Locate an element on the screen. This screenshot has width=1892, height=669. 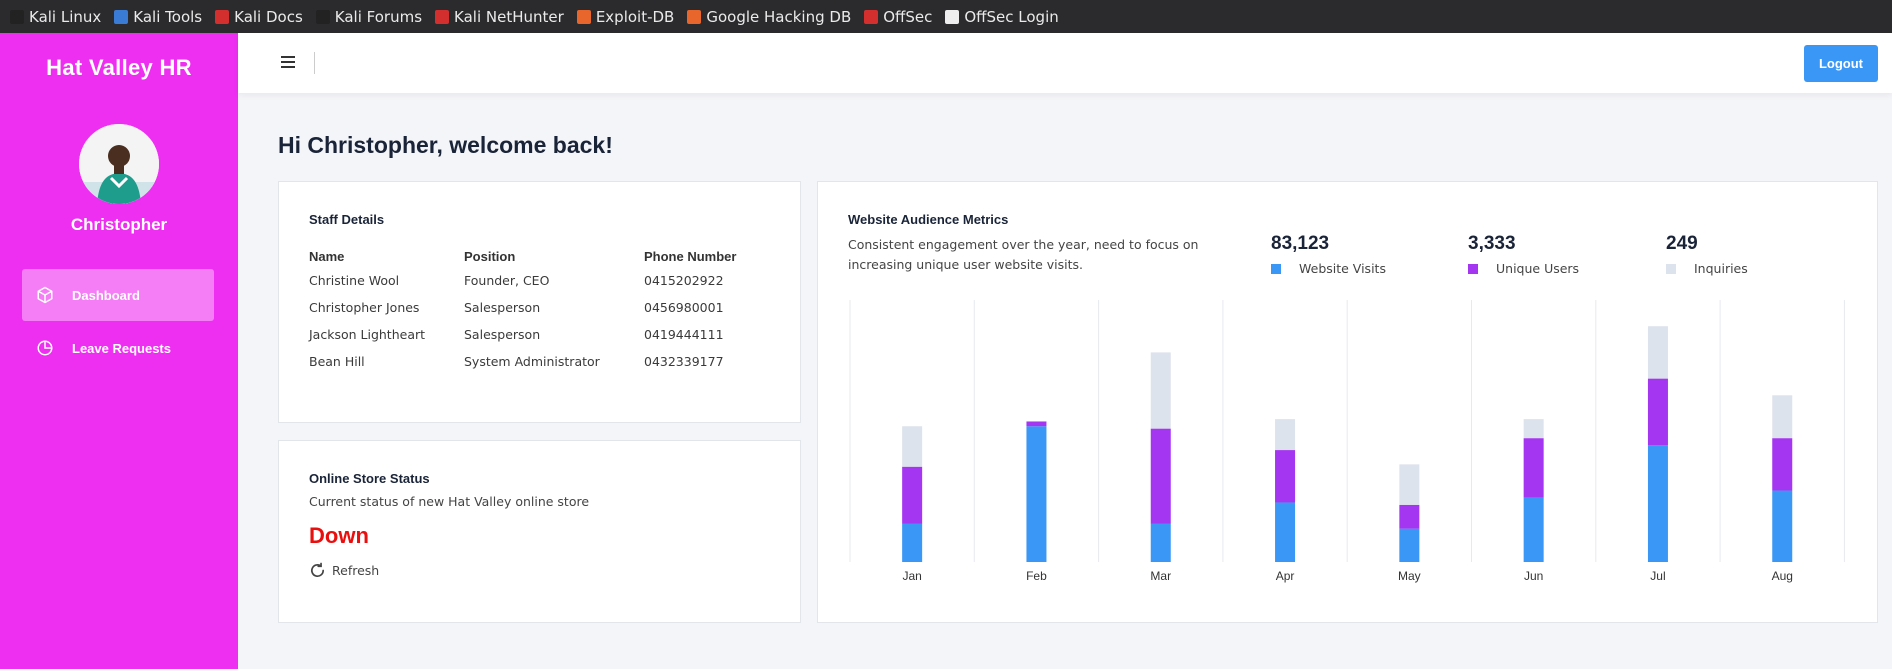
table-row: Christine Wool Founder, CEO 0415202922 is located at coordinates (536, 280).